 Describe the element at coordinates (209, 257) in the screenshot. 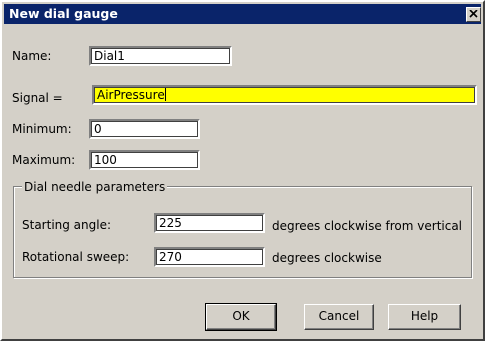

I see `rotational-sweep-field: 270` at that location.